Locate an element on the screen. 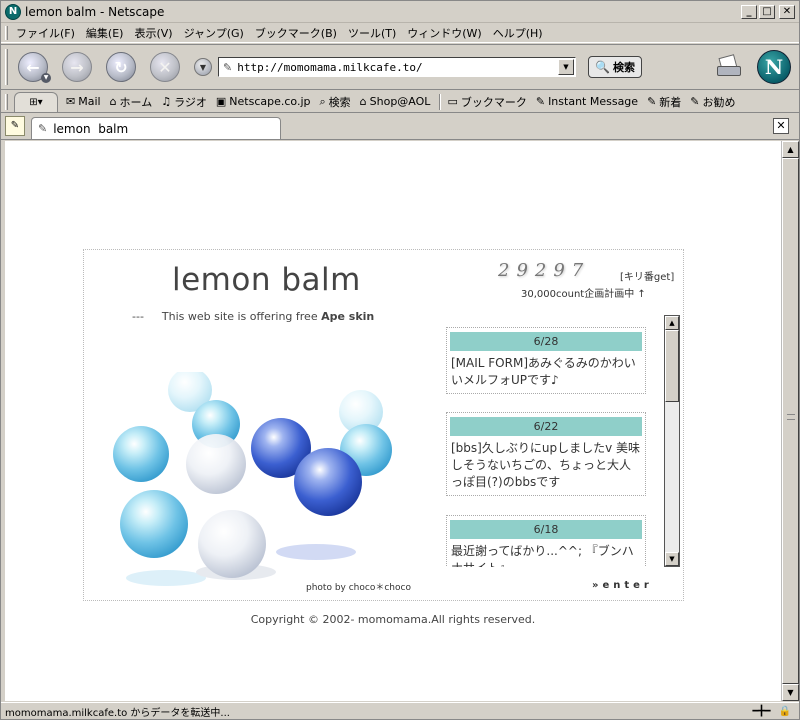  toolbar-link-label: ホーム is located at coordinates (136, 102).